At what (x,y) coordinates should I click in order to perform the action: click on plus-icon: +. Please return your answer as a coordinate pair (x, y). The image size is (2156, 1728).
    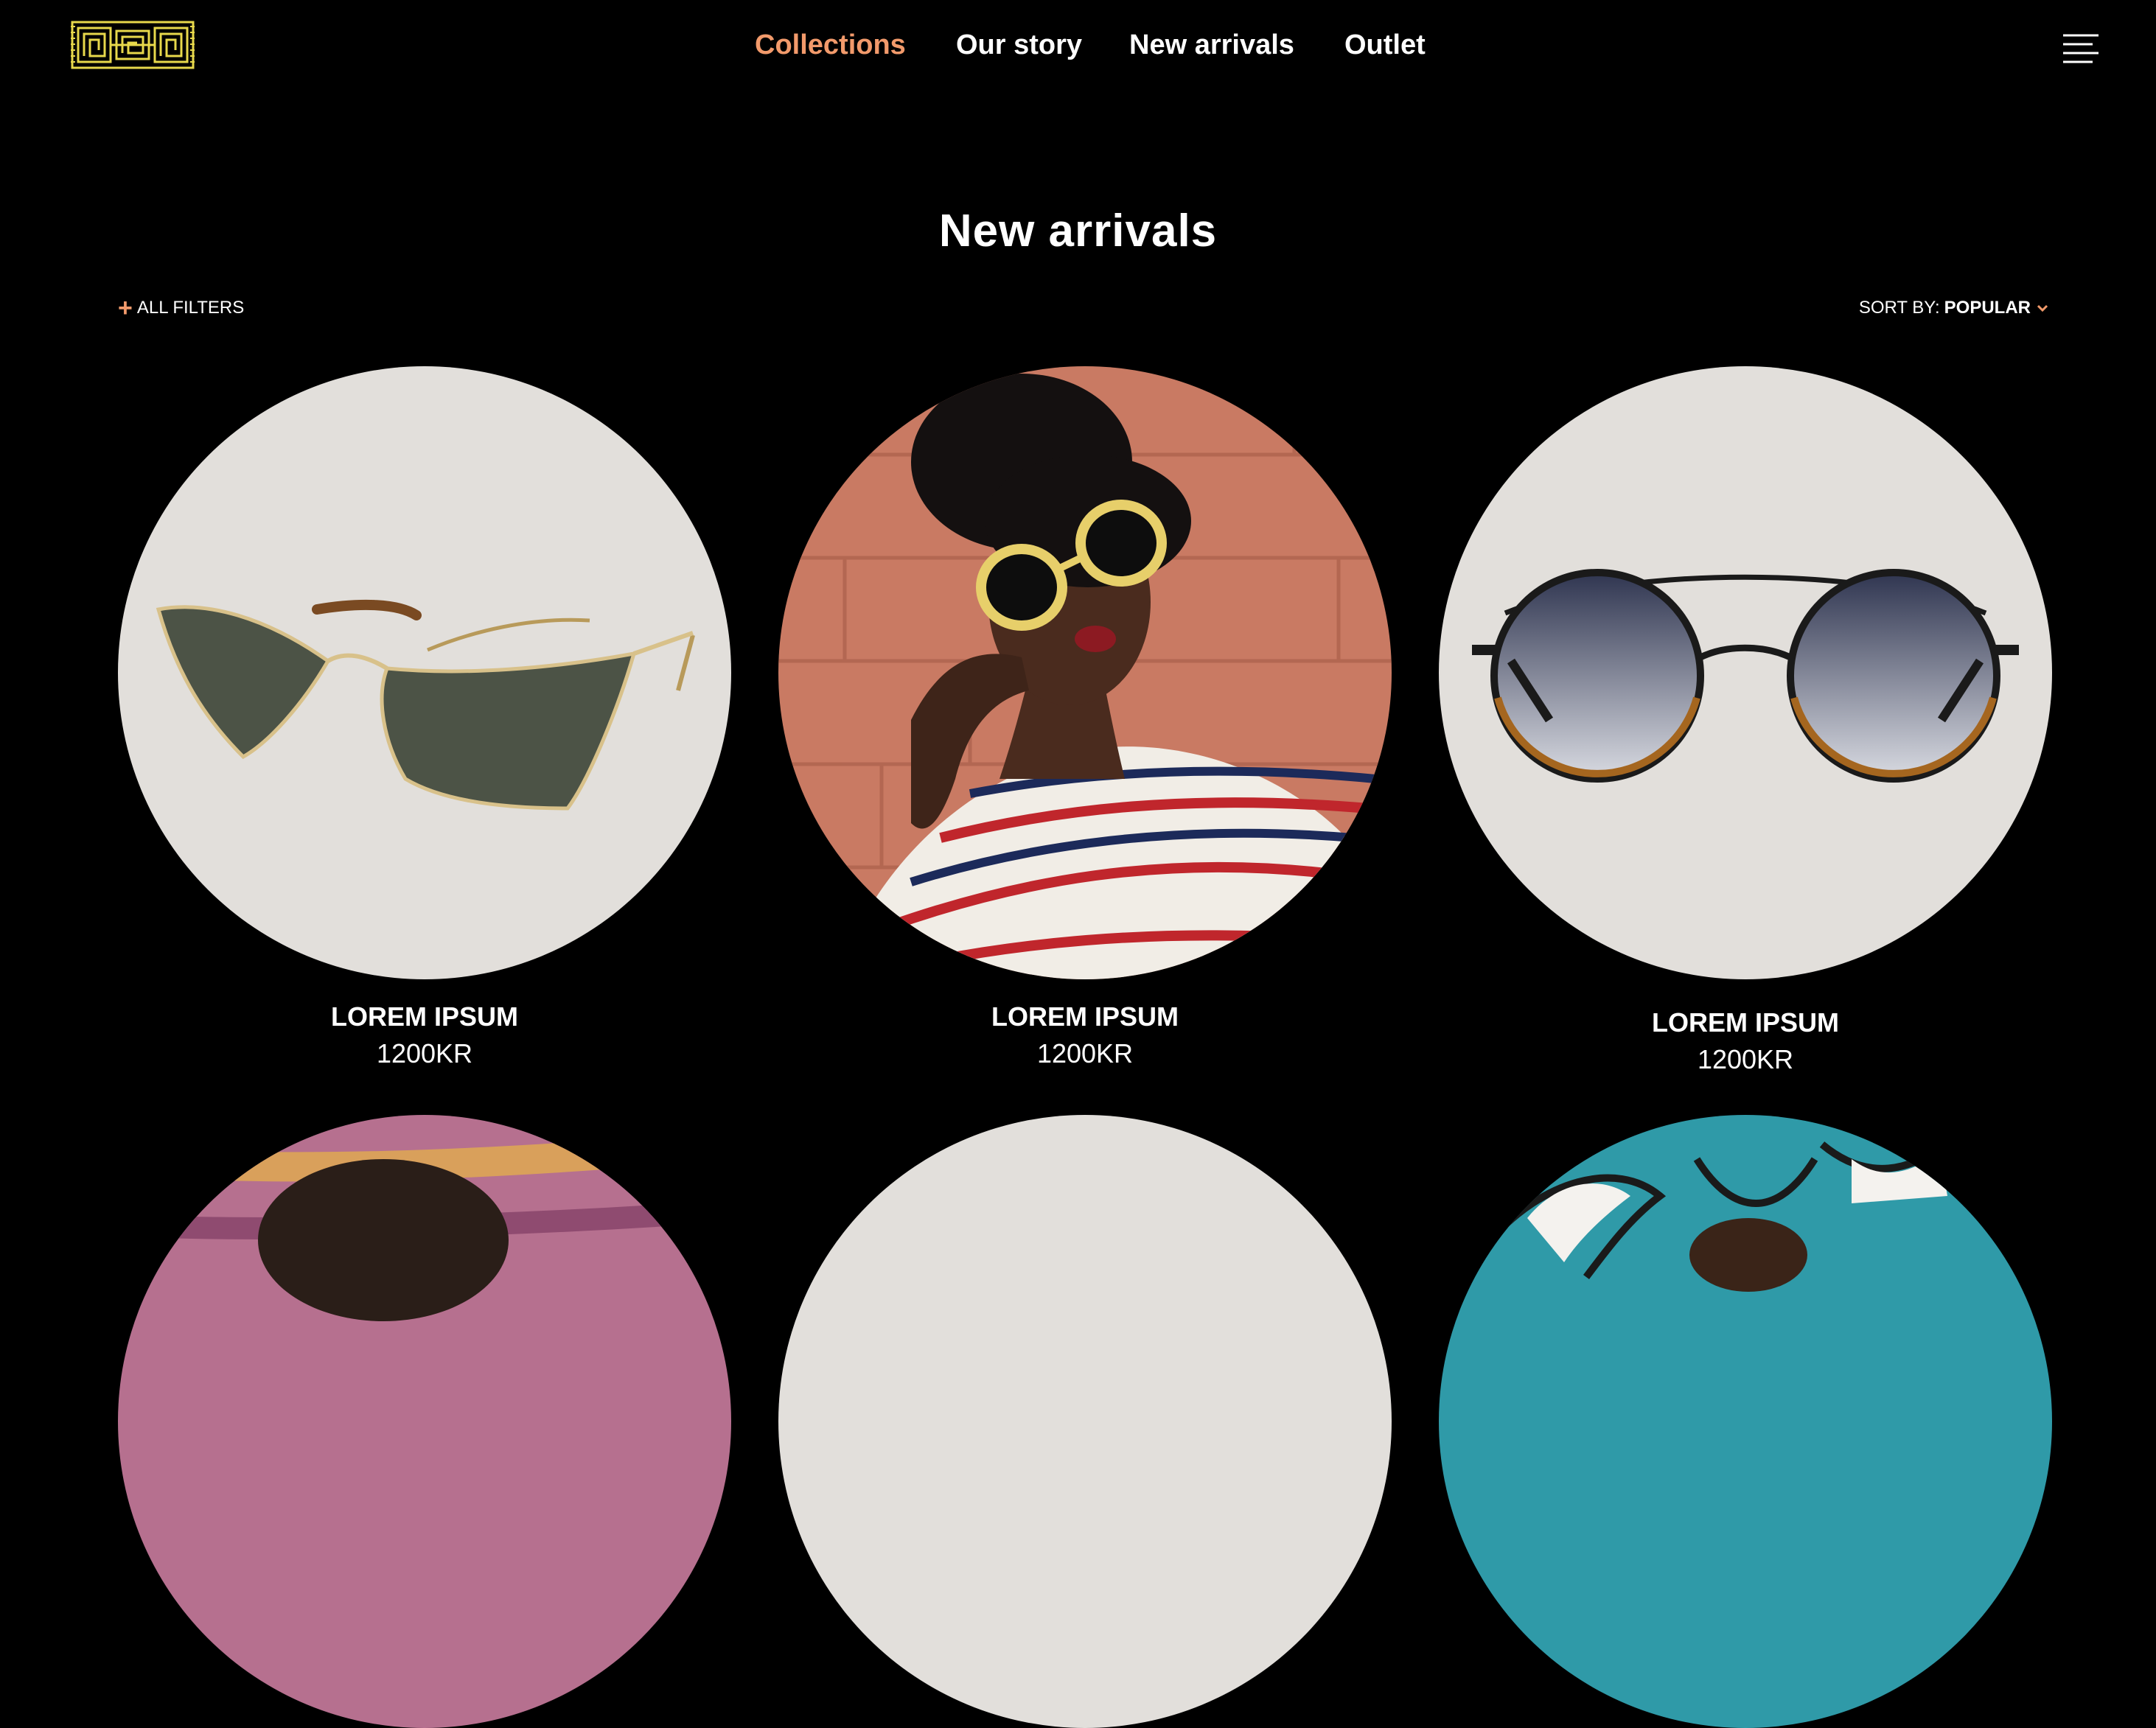
    Looking at the image, I should click on (125, 308).